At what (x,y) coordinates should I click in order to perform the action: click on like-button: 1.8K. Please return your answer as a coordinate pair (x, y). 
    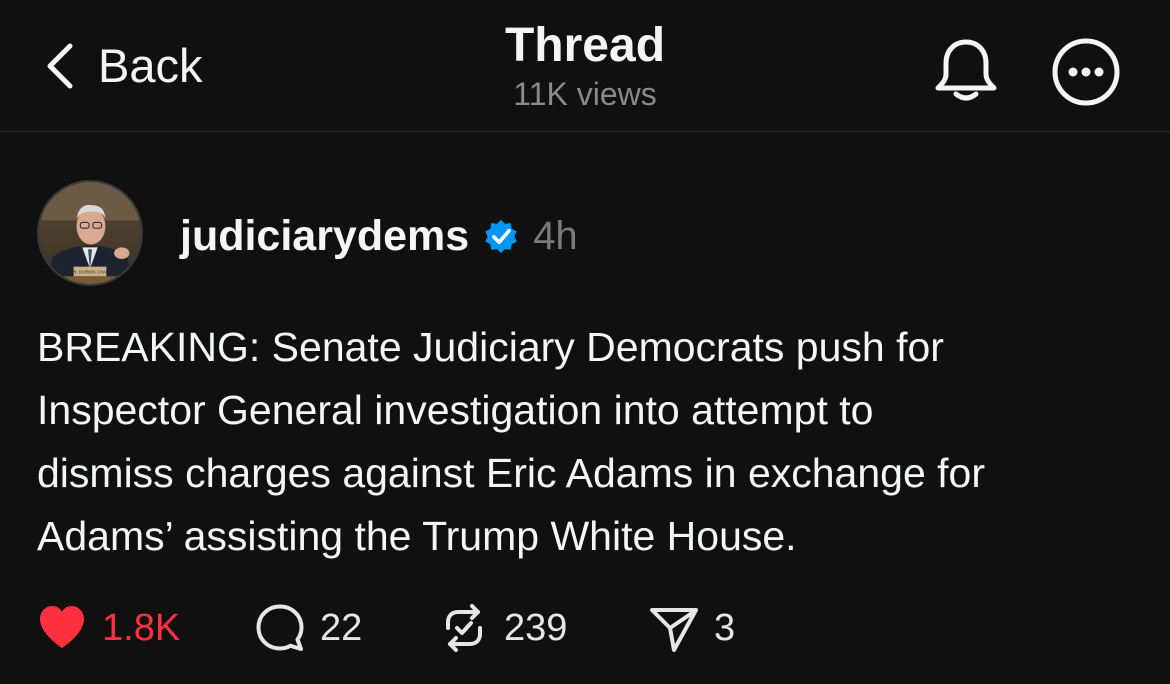
    Looking at the image, I should click on (108, 628).